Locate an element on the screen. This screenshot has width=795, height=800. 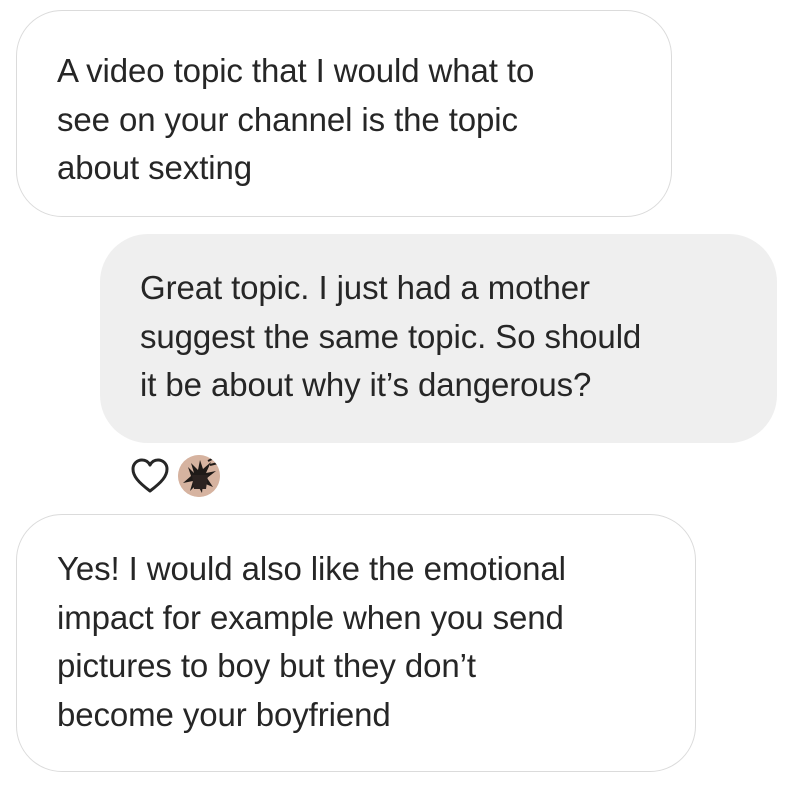
message-text-line: it be about why it’s dangerous? is located at coordinates (366, 384).